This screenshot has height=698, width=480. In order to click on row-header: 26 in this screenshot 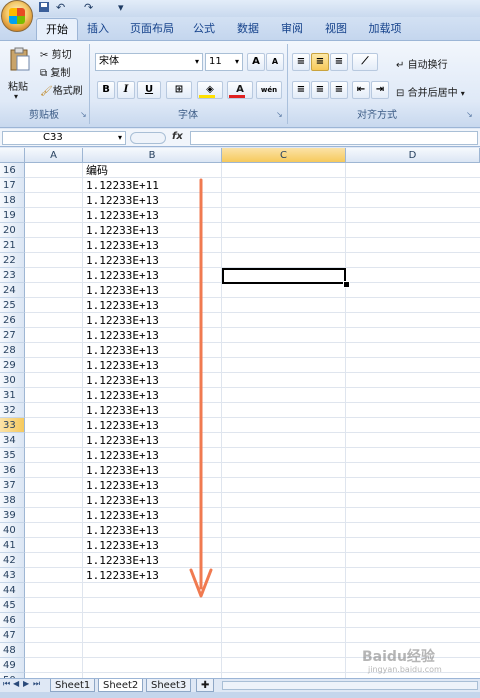, I will do `click(12, 320)`.